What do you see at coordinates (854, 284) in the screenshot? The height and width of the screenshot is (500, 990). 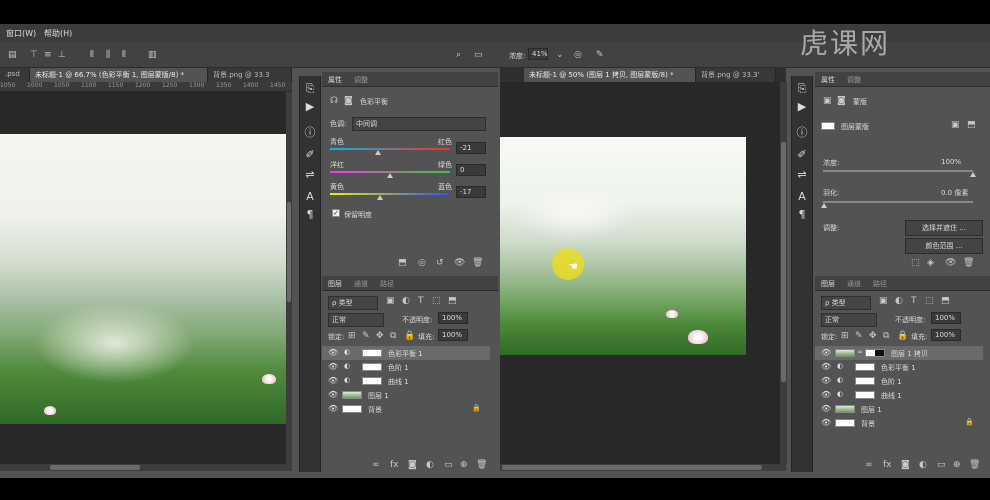 I see `tab-channels: 通道` at bounding box center [854, 284].